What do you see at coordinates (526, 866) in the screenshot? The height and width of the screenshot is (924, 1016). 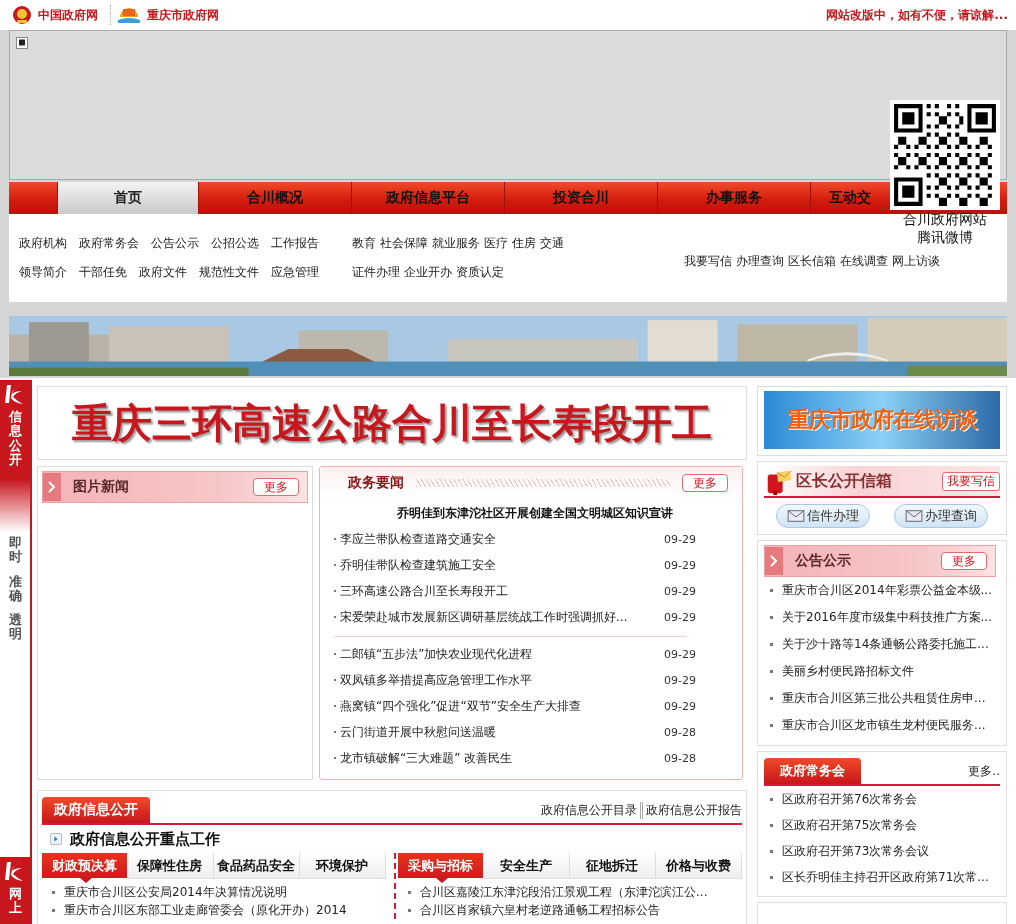 I see `category-tab: 安全生产` at bounding box center [526, 866].